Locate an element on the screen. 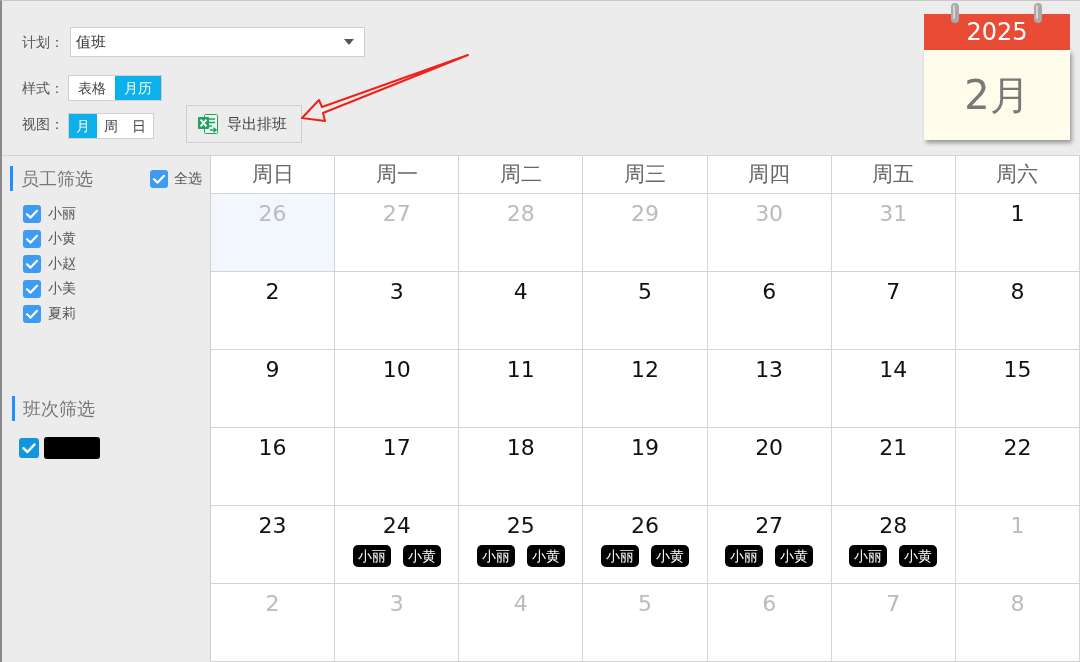 This screenshot has height=662, width=1080. day-number: 21 is located at coordinates (893, 448).